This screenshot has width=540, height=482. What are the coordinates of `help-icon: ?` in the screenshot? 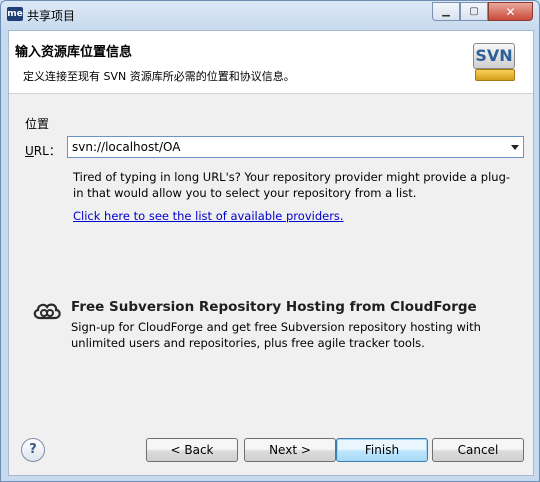 It's located at (33, 449).